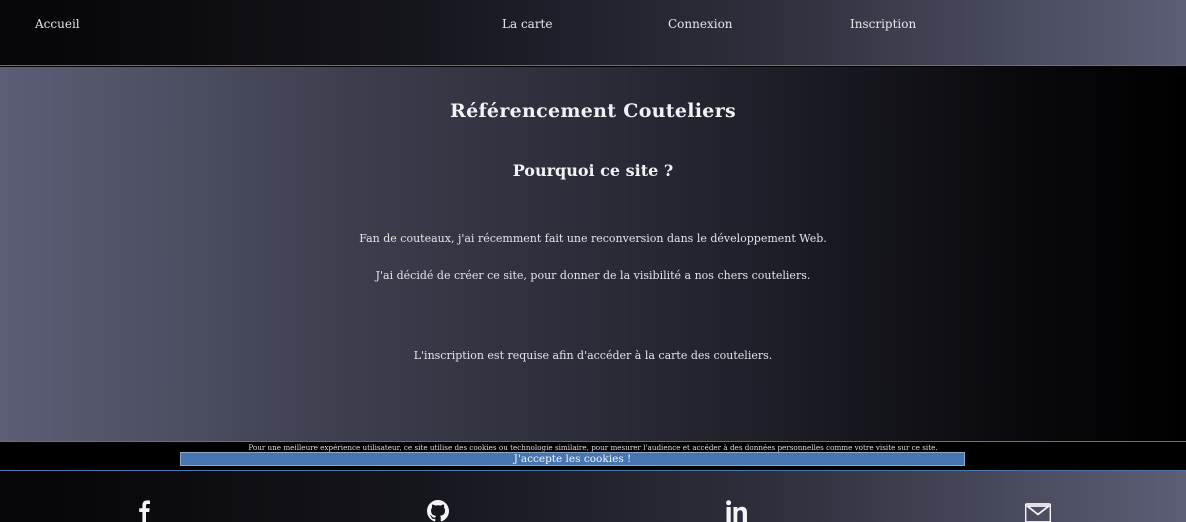 The image size is (1186, 522). I want to click on mail-icon, so click(1038, 511).